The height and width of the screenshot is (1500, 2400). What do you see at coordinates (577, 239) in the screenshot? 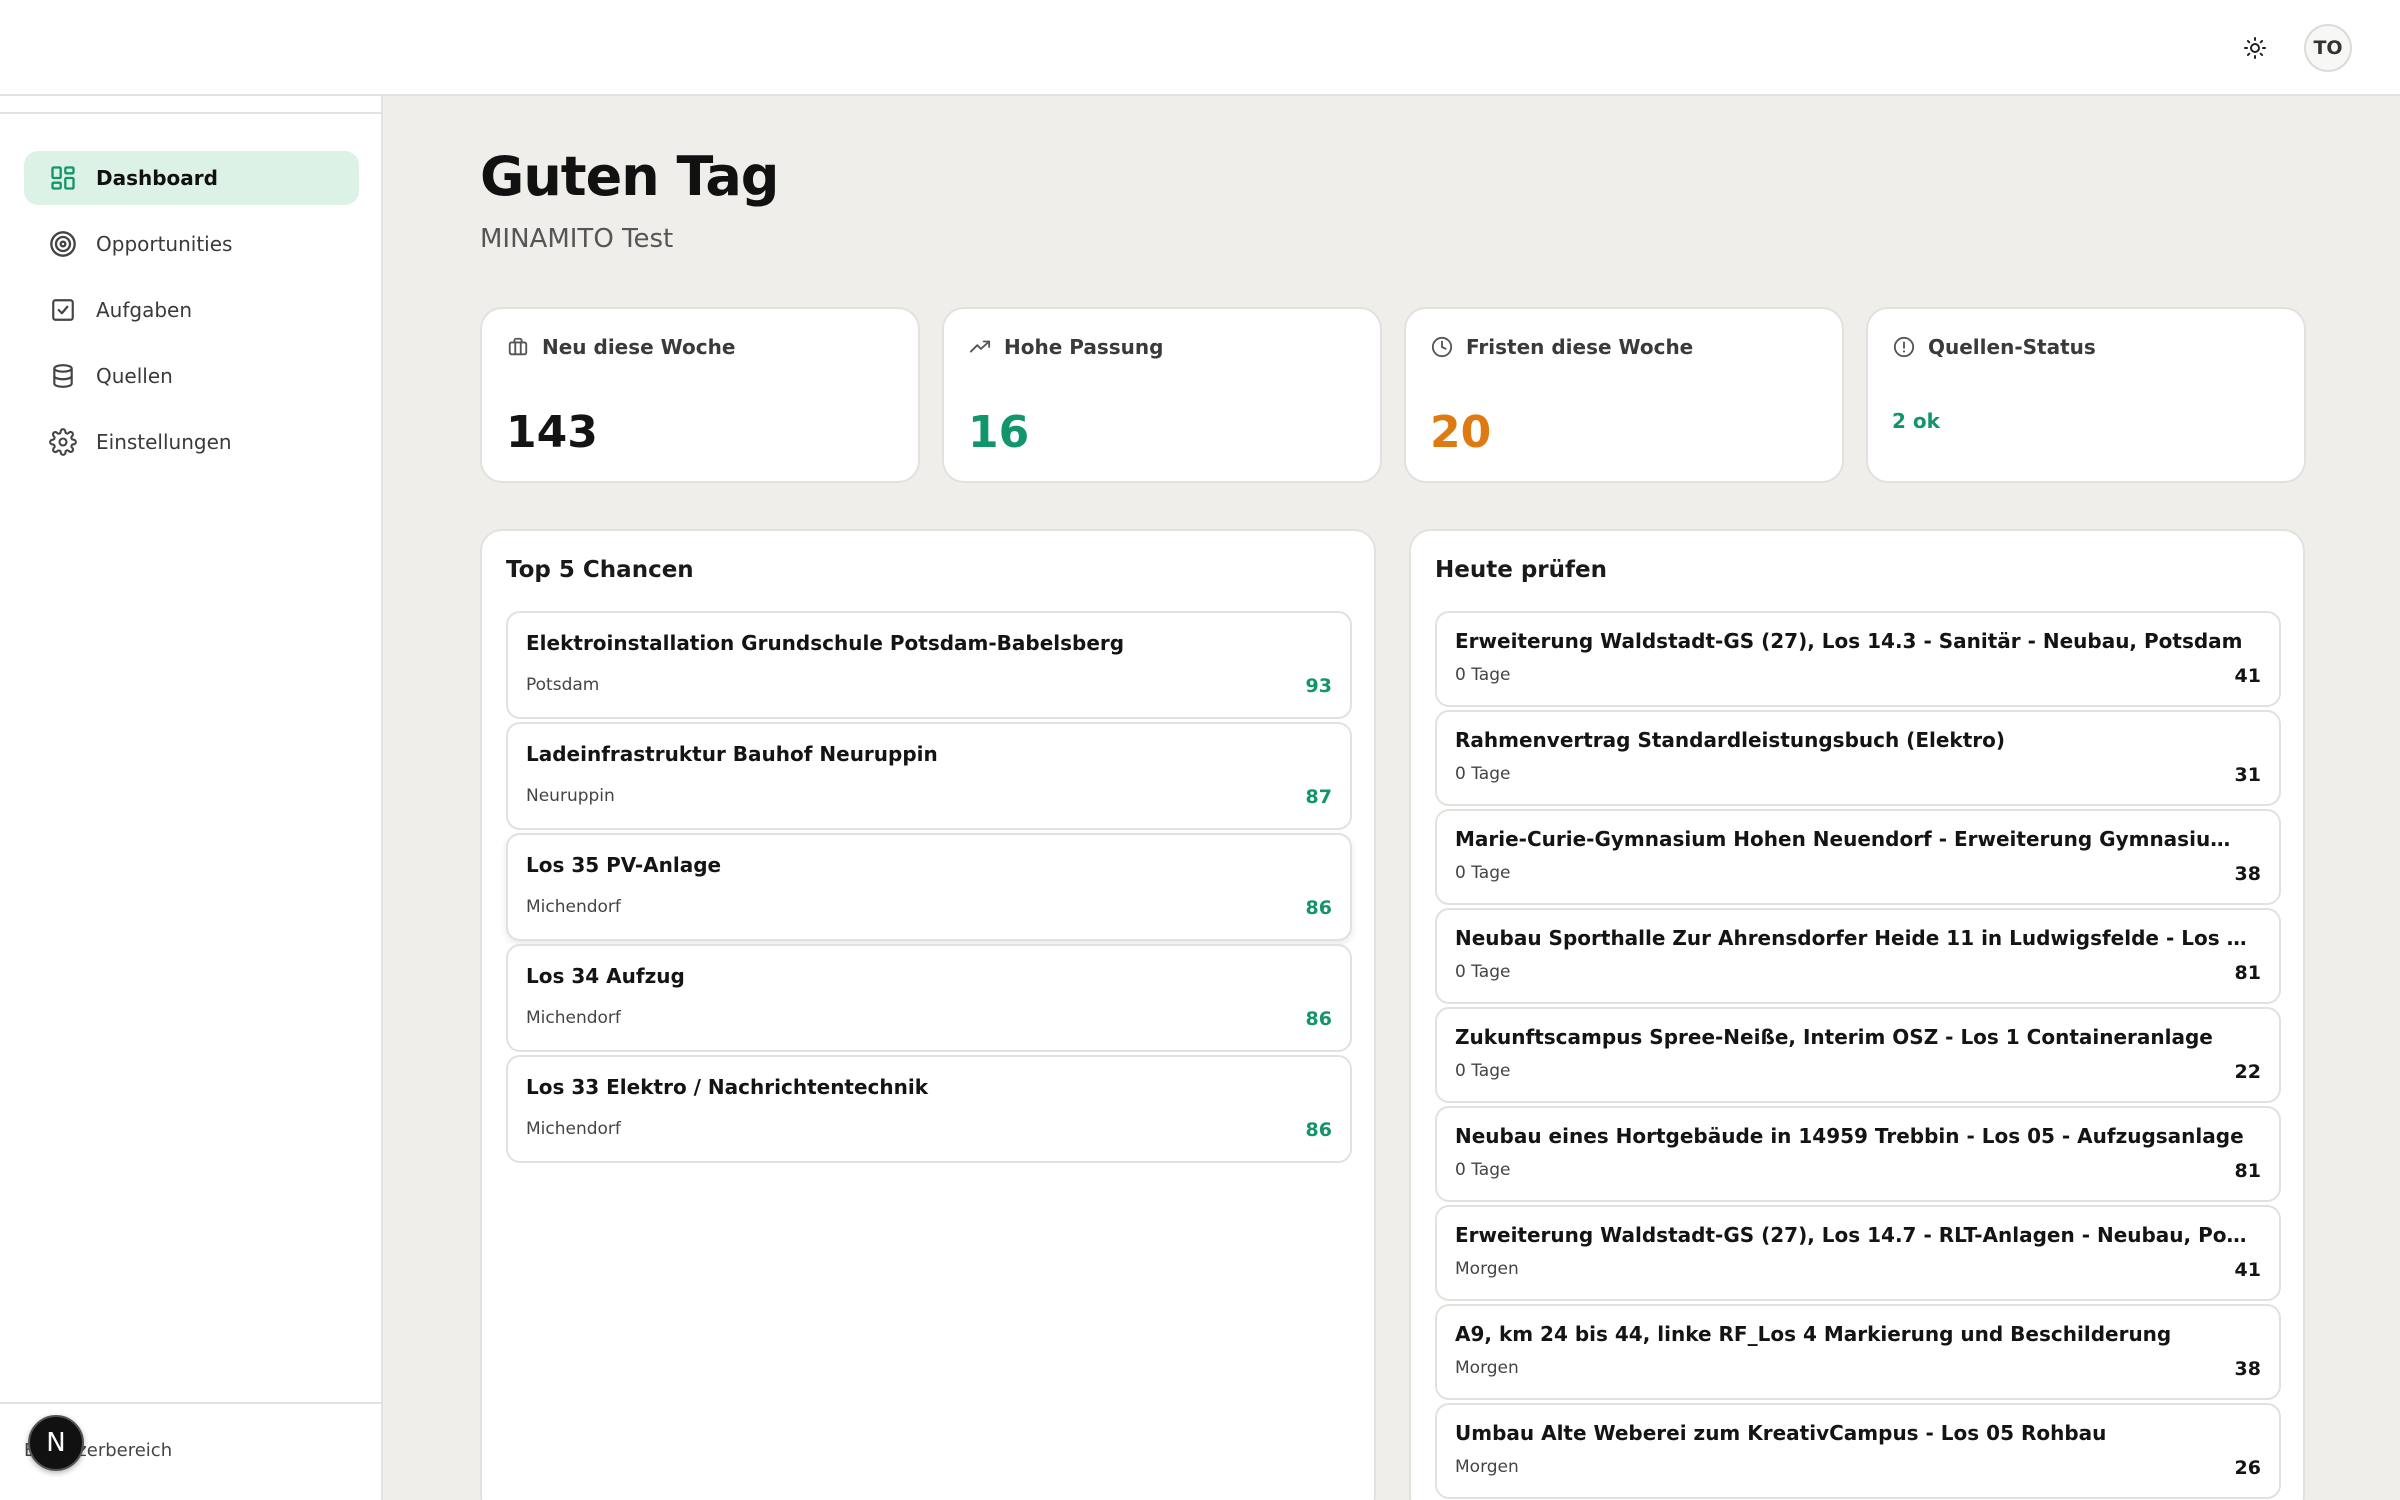
I see `company-name: MINAMITO Test` at bounding box center [577, 239].